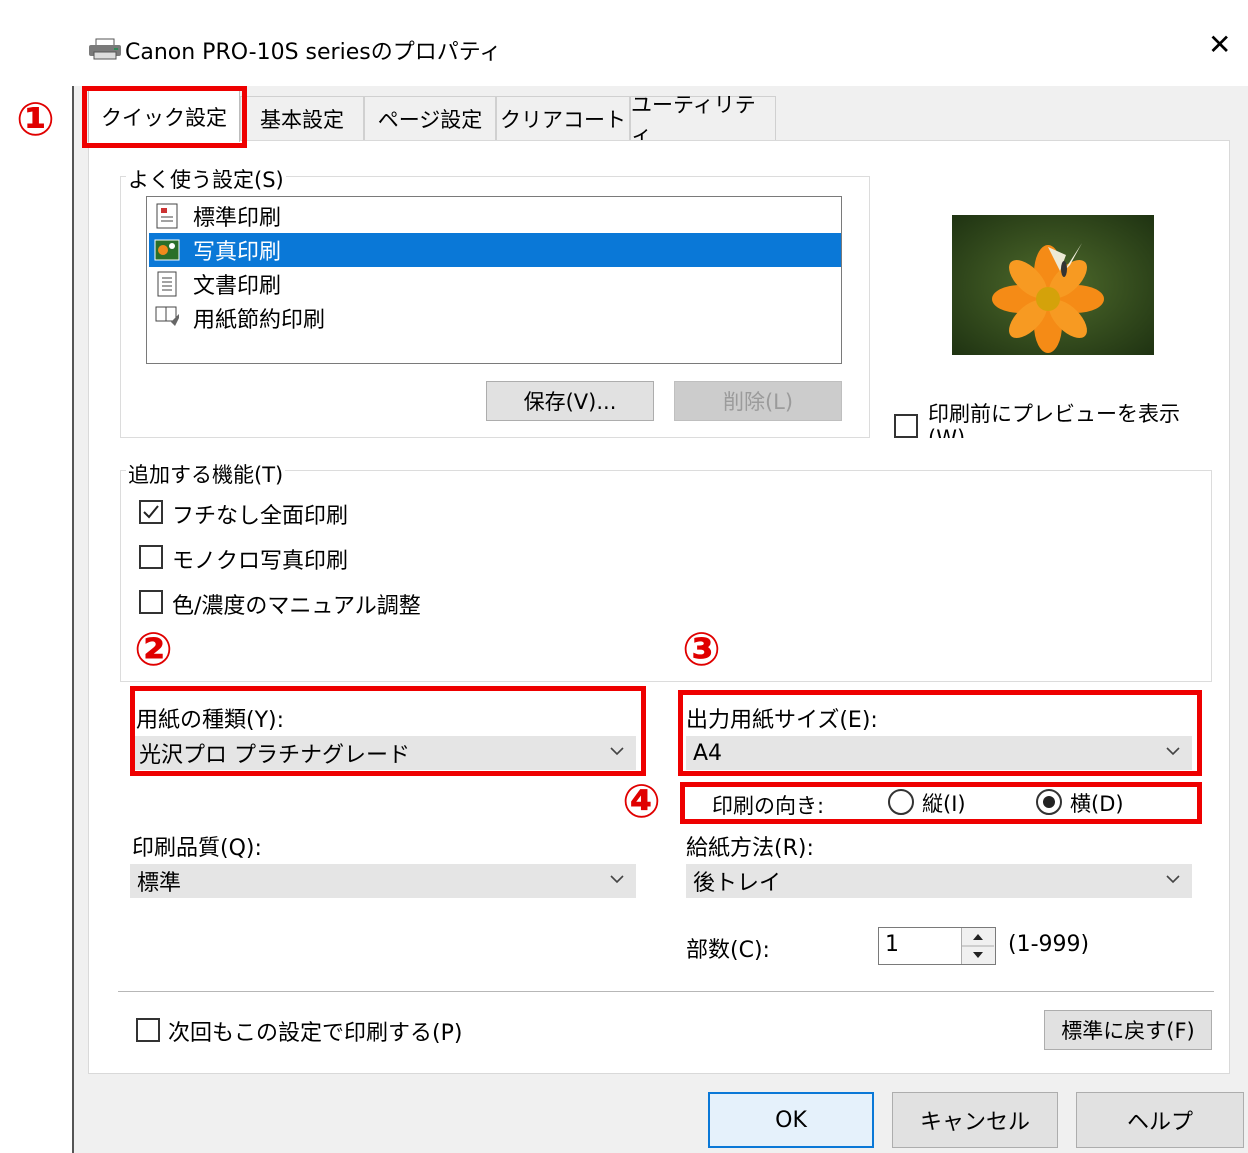  I want to click on list-item-label: 文書印刷, so click(237, 286).